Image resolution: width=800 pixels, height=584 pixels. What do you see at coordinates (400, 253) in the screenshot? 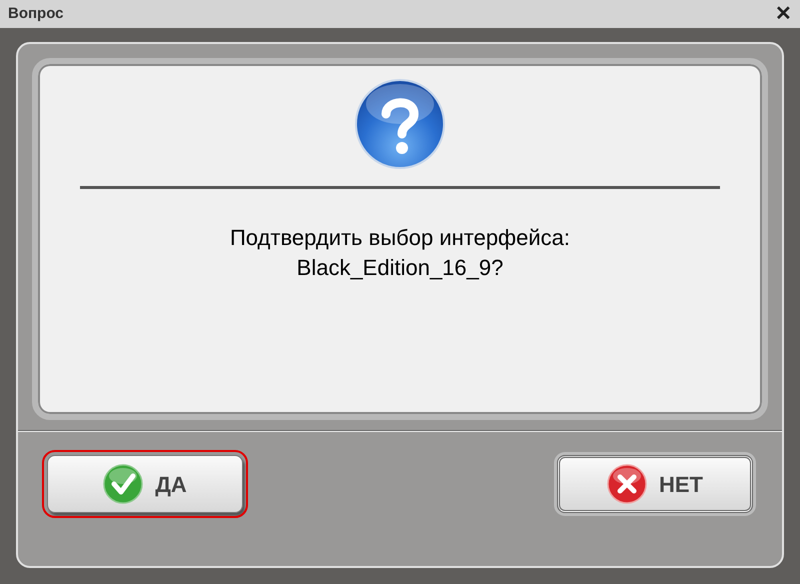
I see `message-text: Подтвердить выбор интерфейса: Black_Edition_16_9?` at bounding box center [400, 253].